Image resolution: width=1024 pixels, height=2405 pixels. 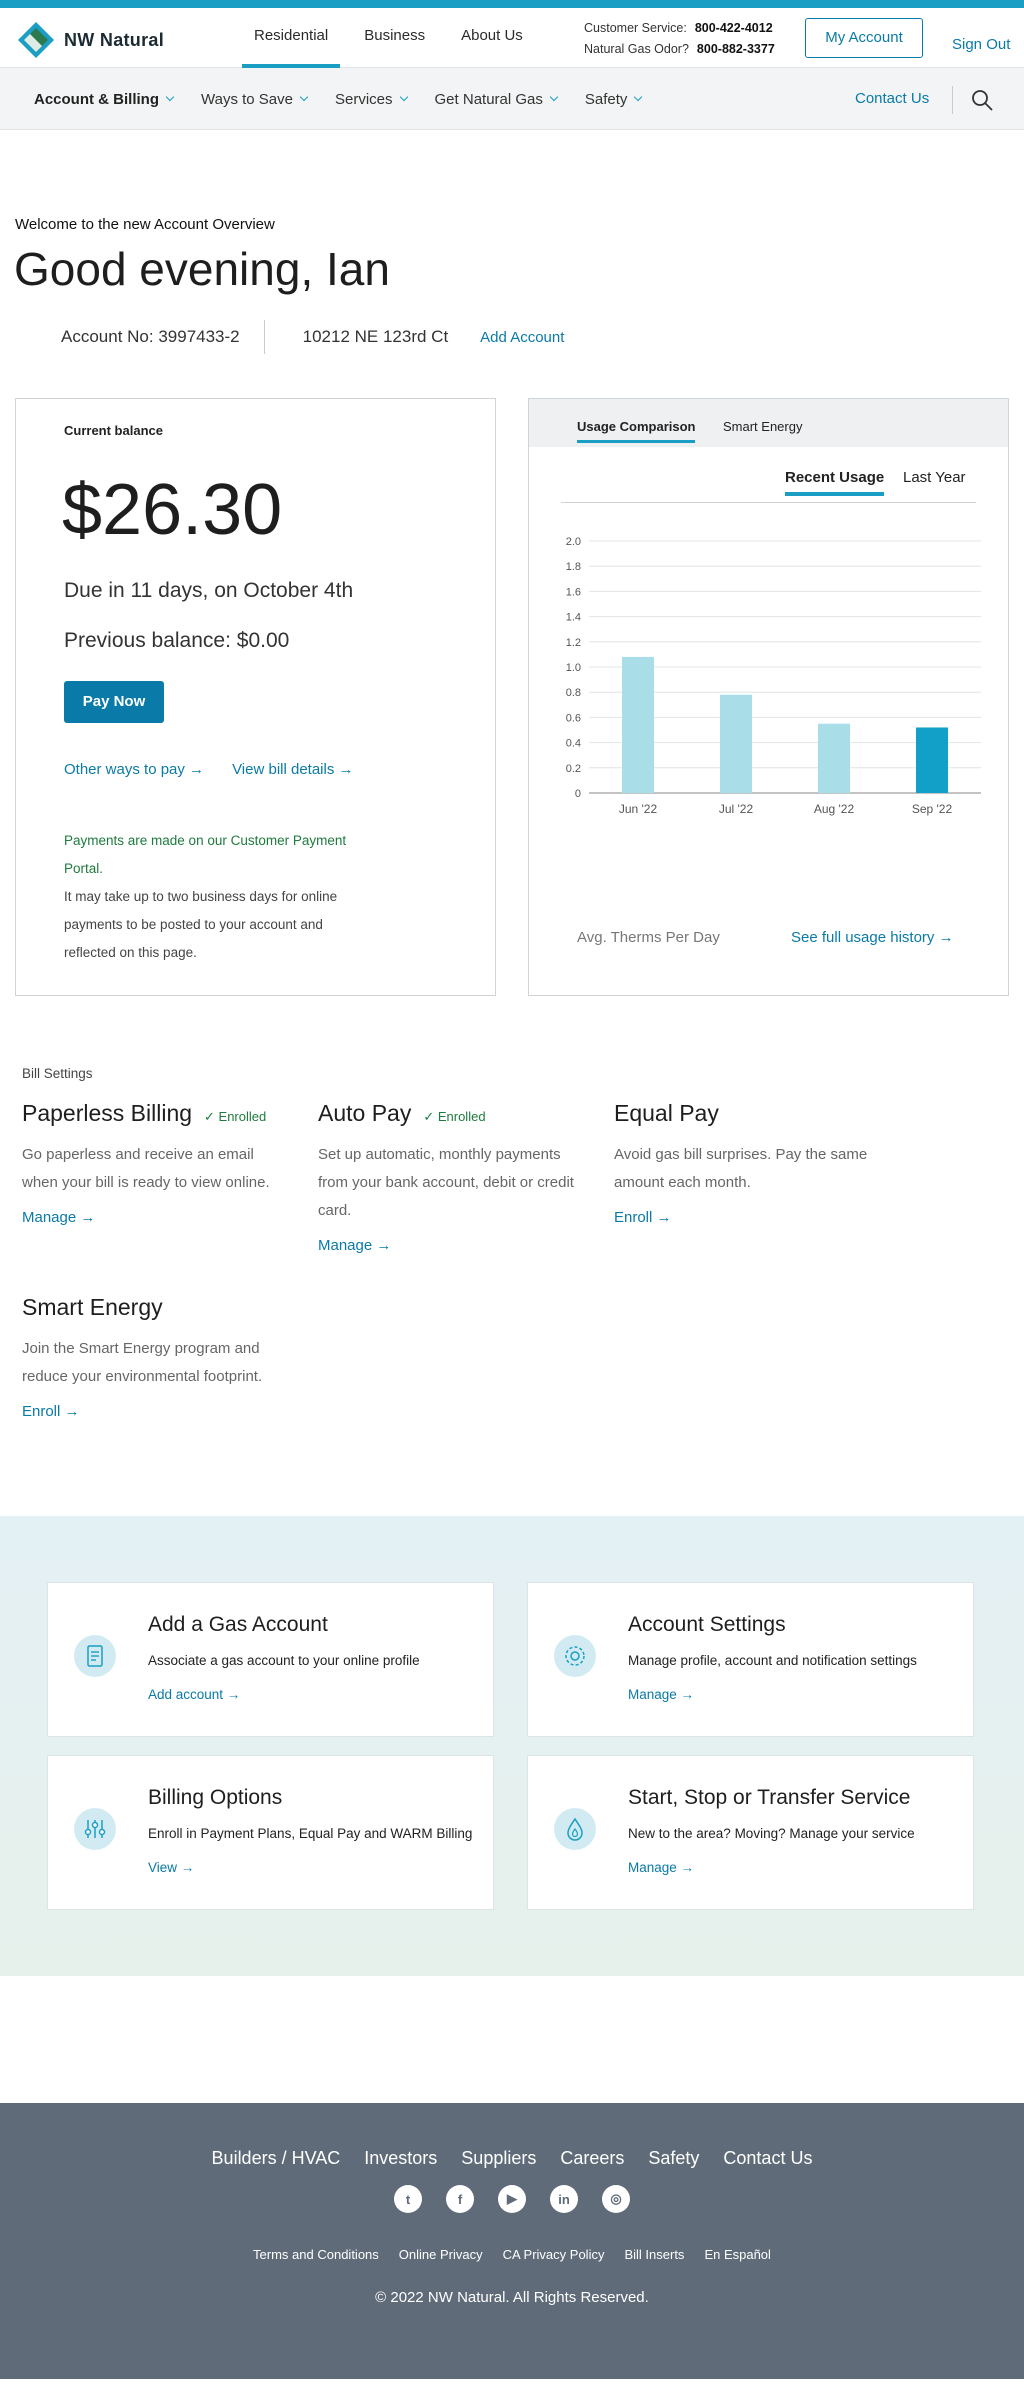 I want to click on subnav-ways-to-save: Ways to Save, so click(x=255, y=99).